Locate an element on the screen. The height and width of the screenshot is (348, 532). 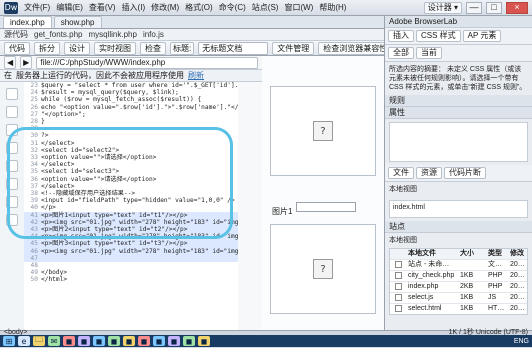
app-icon-8: ◼ is located at coordinates (174, 341).